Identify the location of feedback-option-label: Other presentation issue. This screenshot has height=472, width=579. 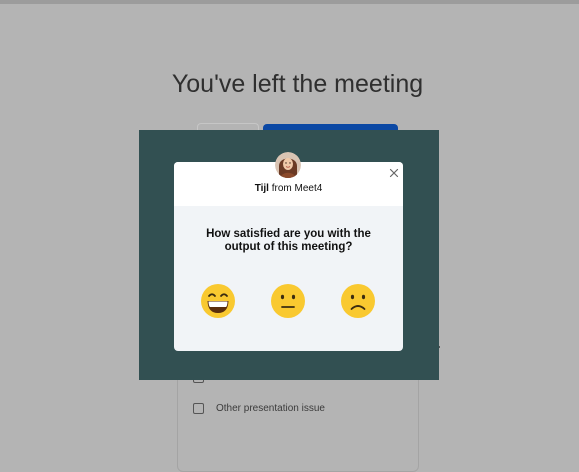
(270, 408).